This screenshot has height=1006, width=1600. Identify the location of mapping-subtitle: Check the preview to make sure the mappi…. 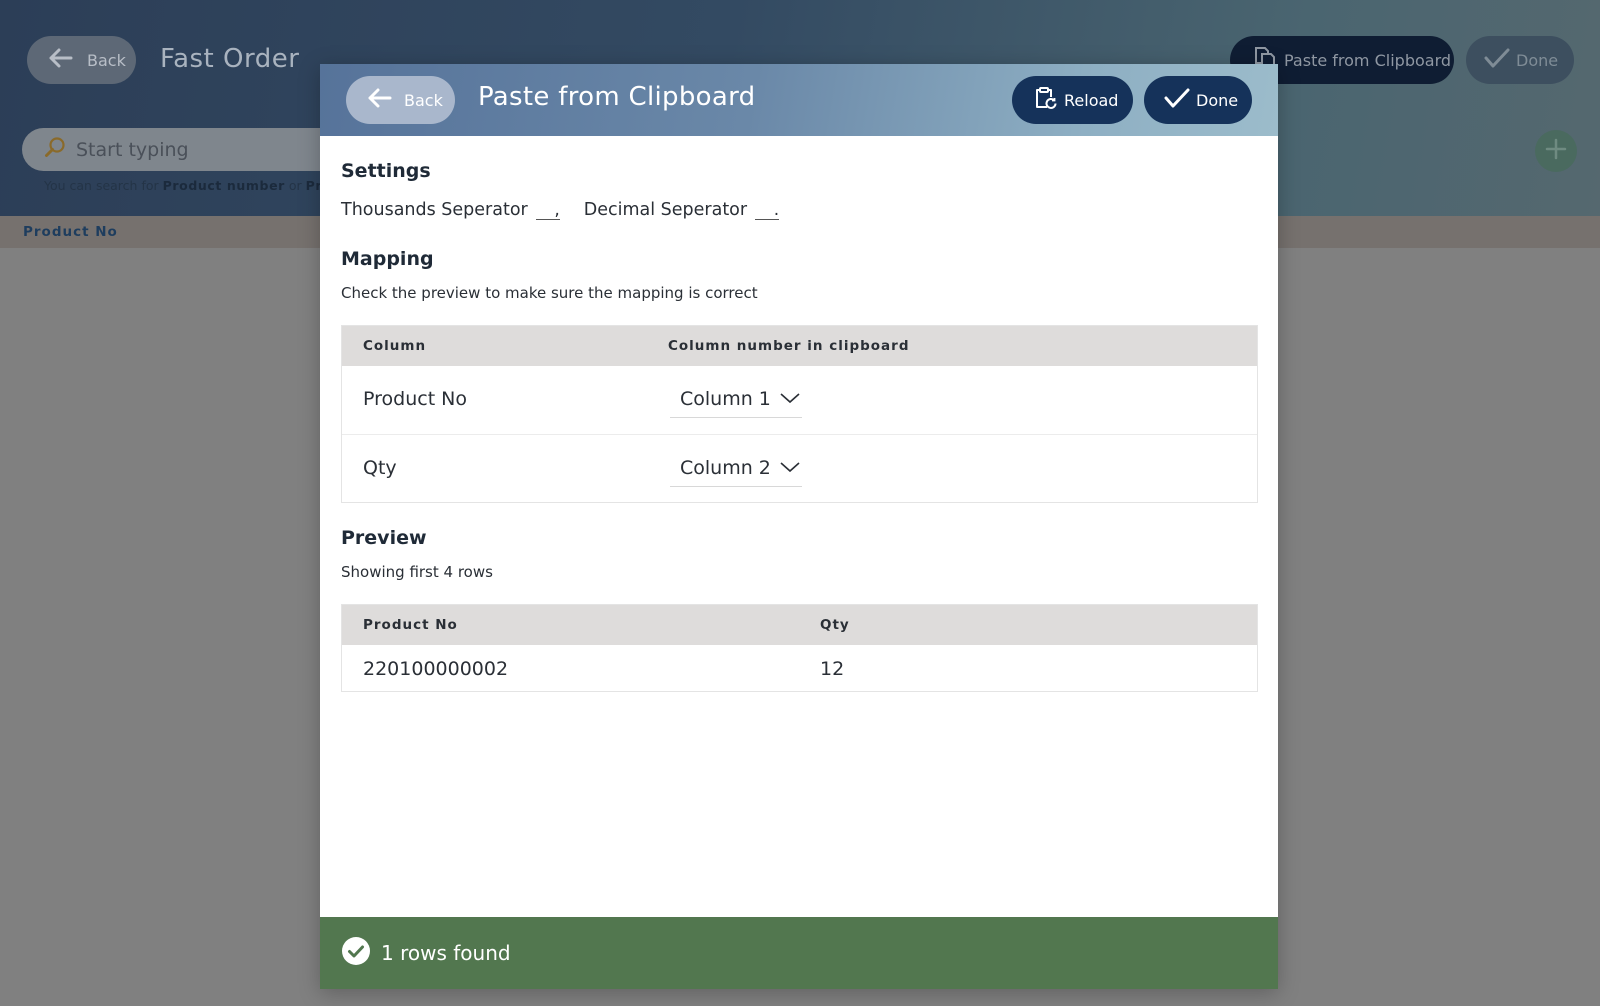
(549, 293).